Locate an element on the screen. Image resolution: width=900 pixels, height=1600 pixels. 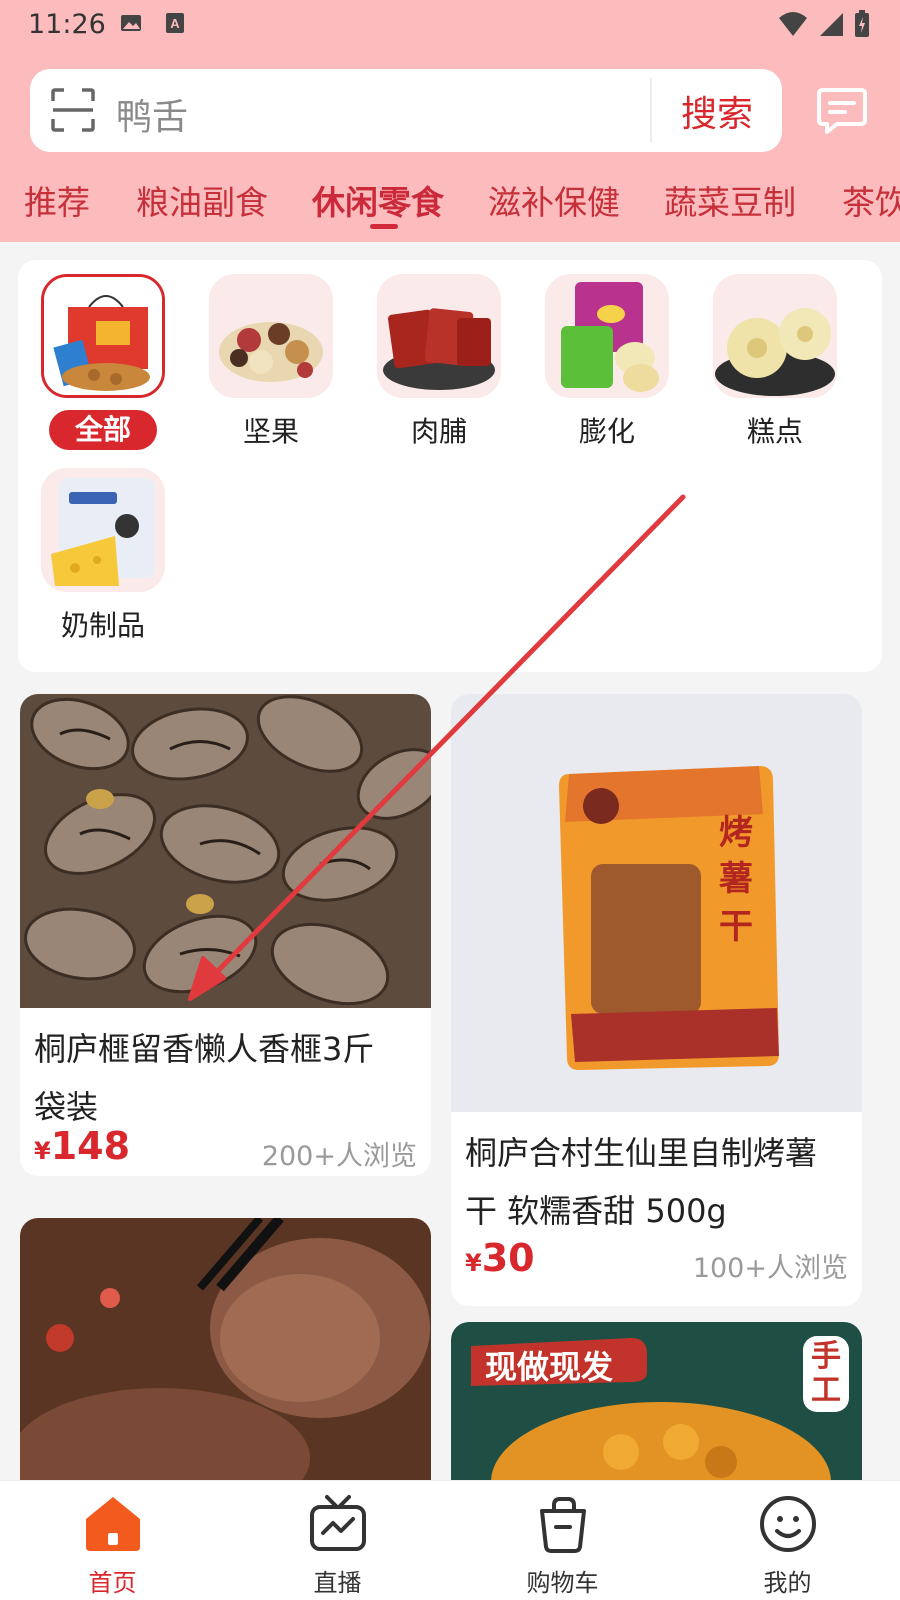
subcategory-pastry: 糕点 is located at coordinates (775, 363).